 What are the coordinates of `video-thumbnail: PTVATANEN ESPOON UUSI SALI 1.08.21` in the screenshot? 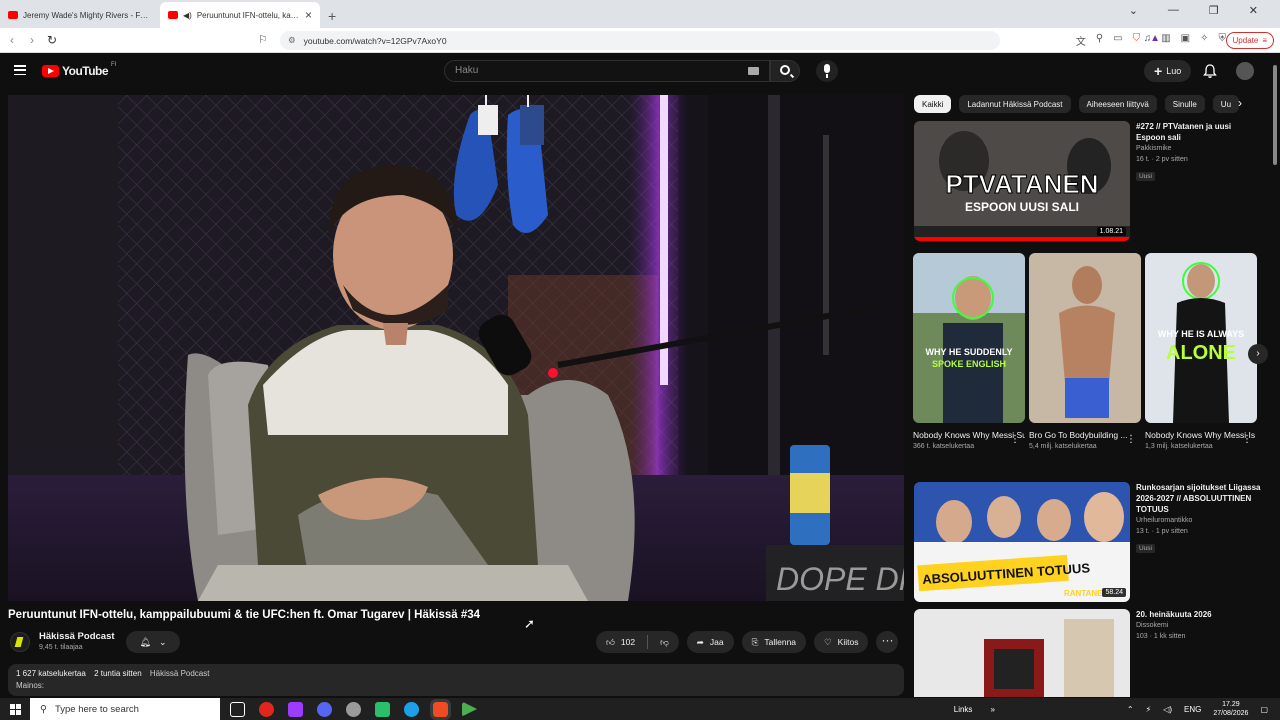 It's located at (1022, 181).